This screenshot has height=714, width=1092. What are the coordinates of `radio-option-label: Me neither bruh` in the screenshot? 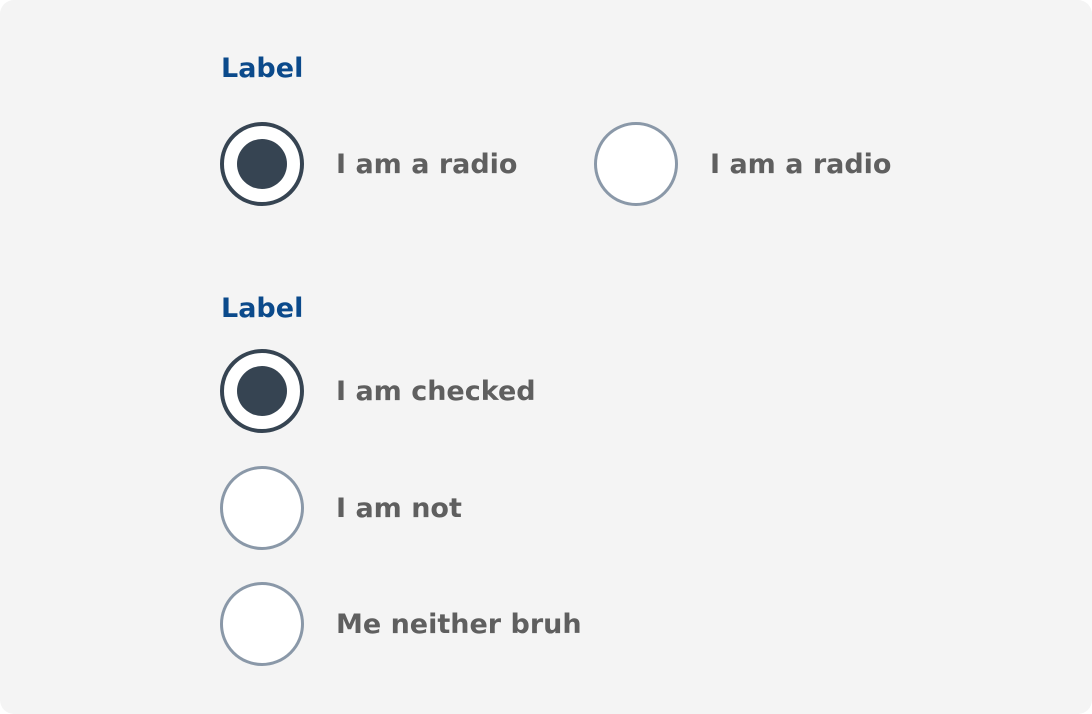 It's located at (459, 624).